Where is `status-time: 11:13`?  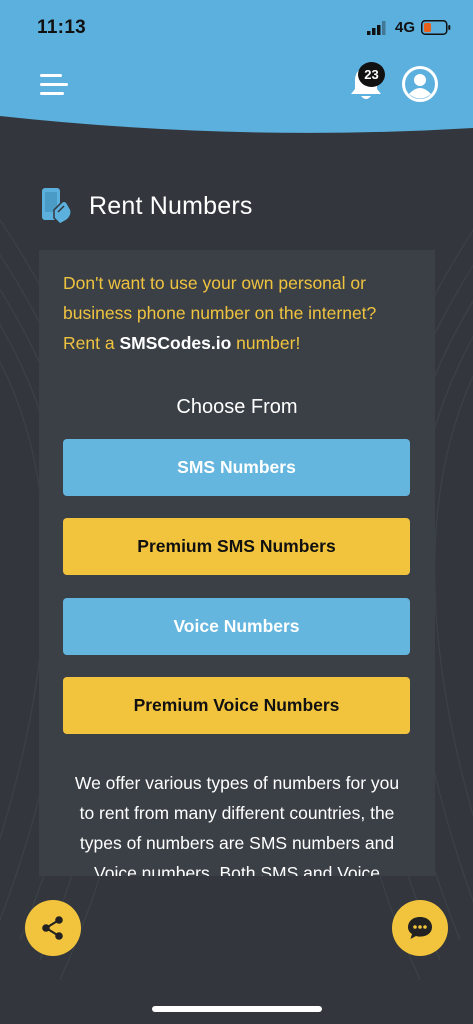
status-time: 11:13 is located at coordinates (62, 27).